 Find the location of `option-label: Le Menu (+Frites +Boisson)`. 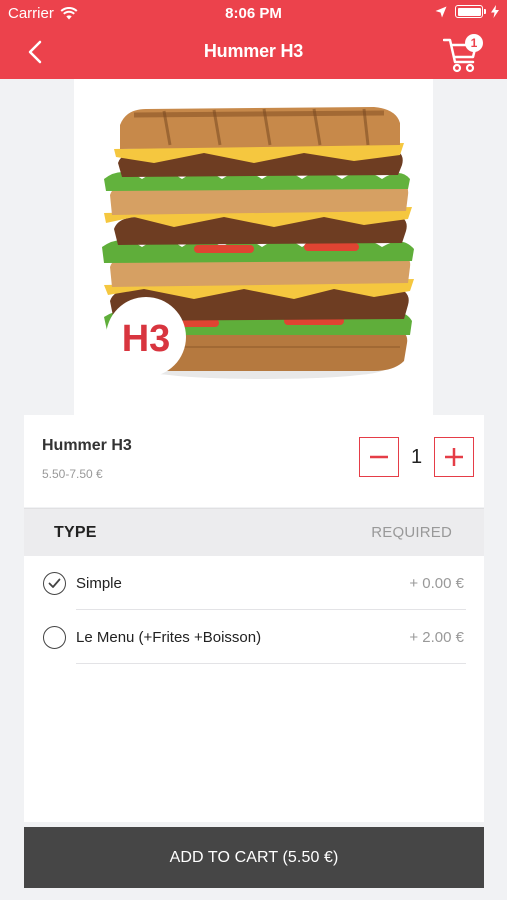

option-label: Le Menu (+Frites +Boisson) is located at coordinates (169, 637).